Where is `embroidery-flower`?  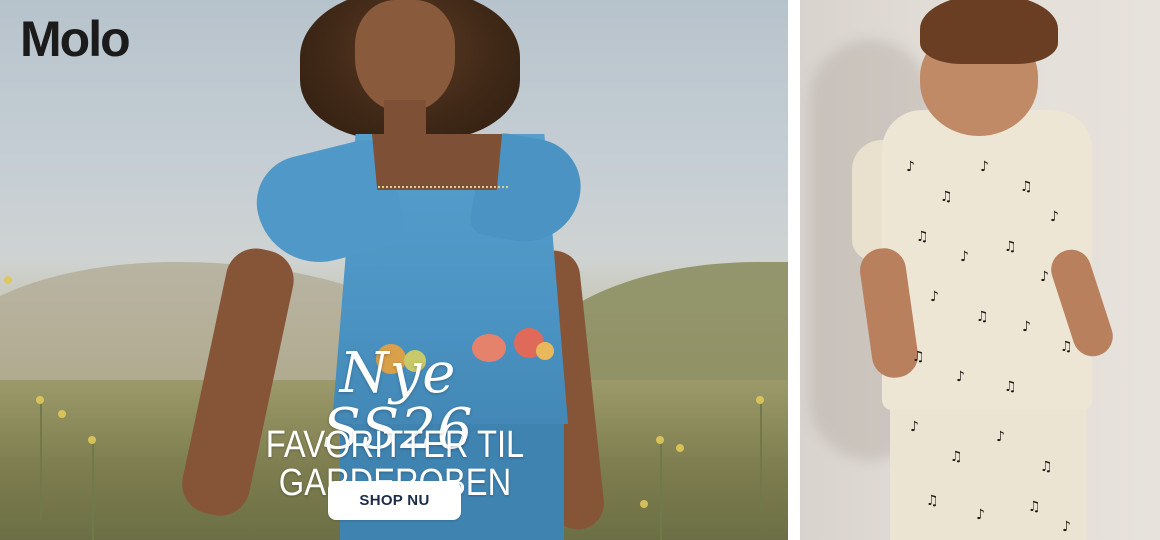 embroidery-flower is located at coordinates (545, 351).